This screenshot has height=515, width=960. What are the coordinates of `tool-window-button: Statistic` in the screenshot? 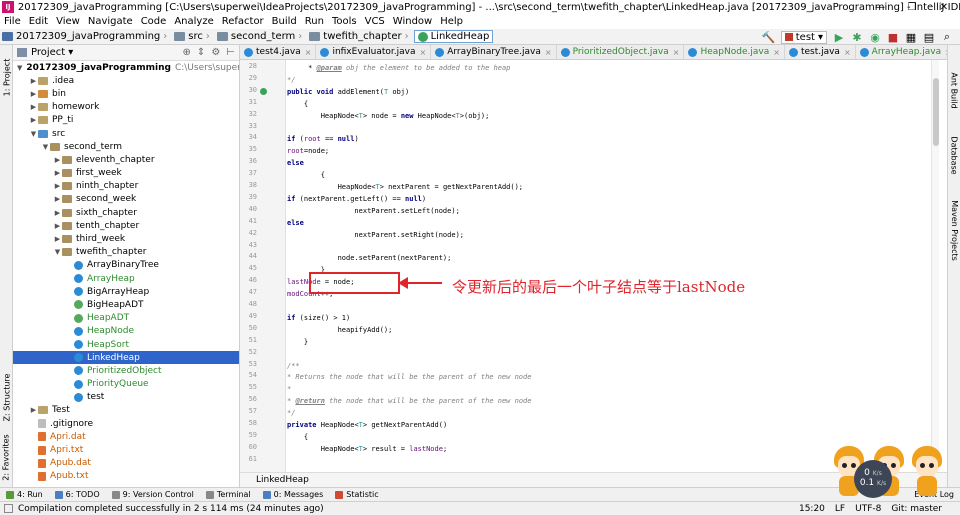 It's located at (356, 494).